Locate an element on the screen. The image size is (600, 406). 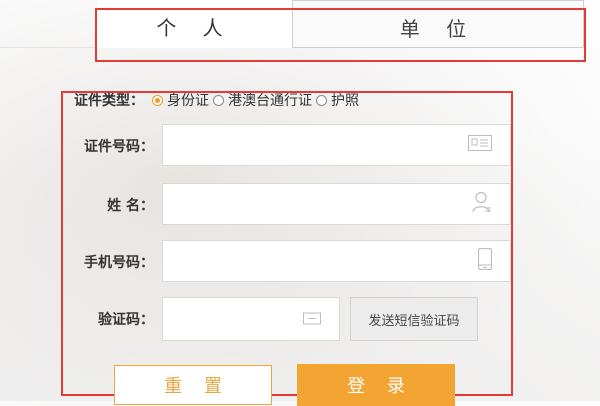
id-number-label: 证件号码： is located at coordinates (119, 147).